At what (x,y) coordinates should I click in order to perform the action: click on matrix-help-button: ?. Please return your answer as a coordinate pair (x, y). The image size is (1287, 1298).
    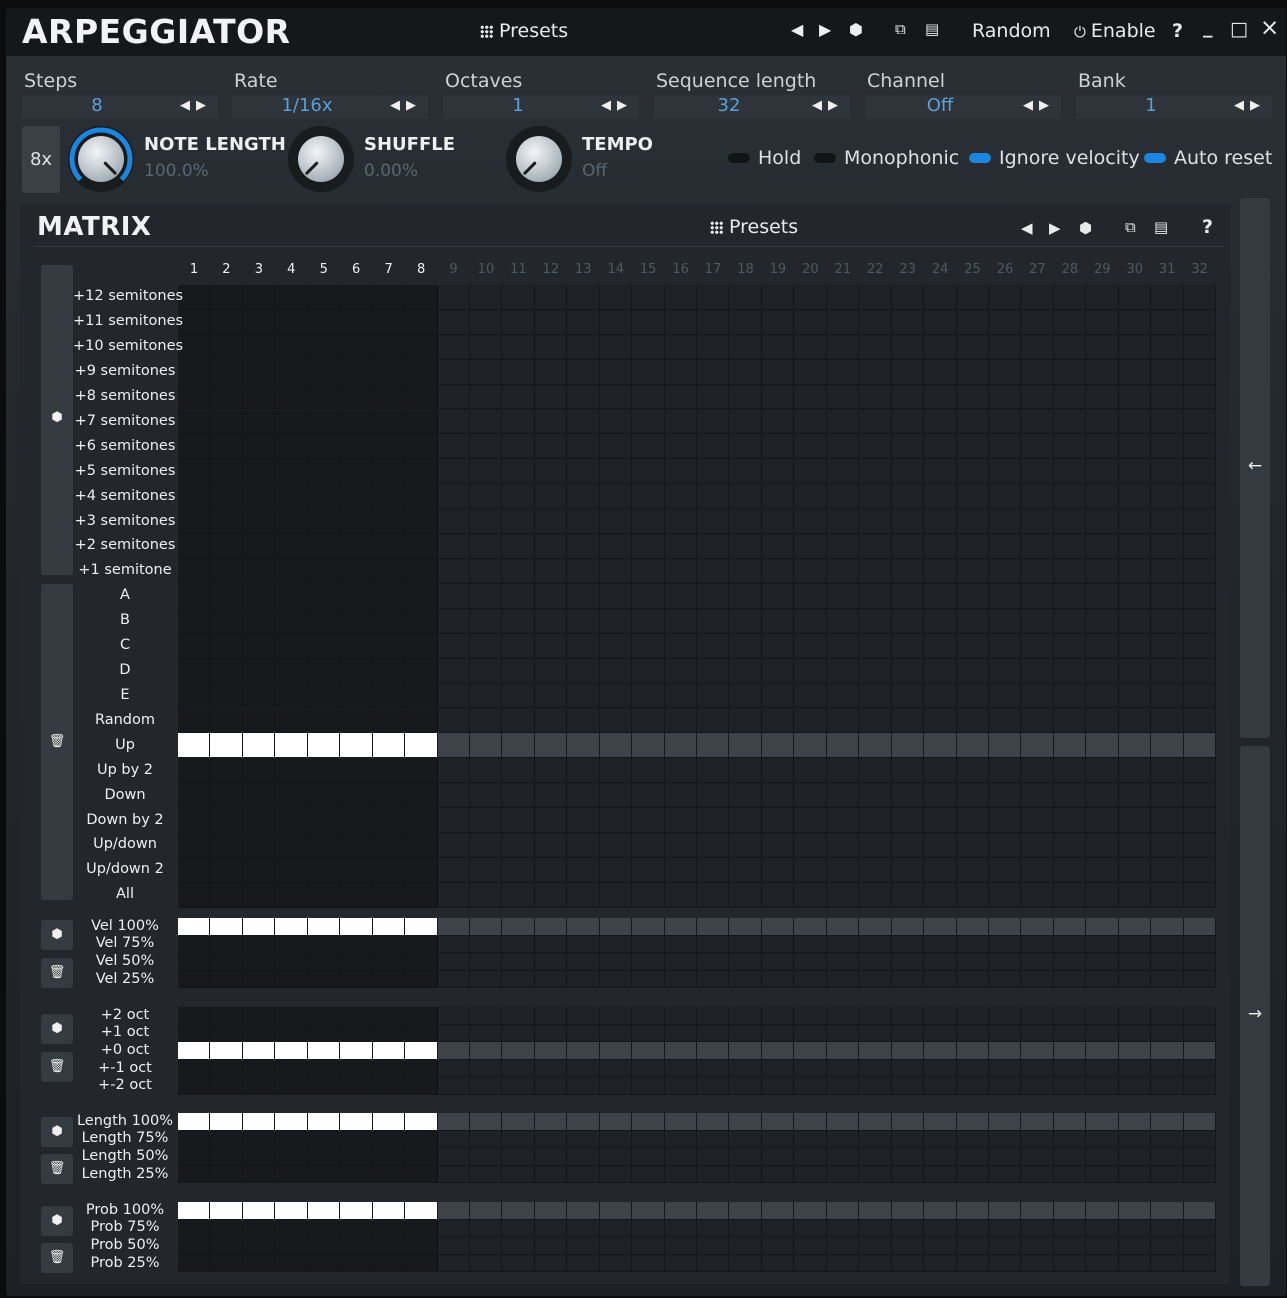
    Looking at the image, I should click on (1207, 227).